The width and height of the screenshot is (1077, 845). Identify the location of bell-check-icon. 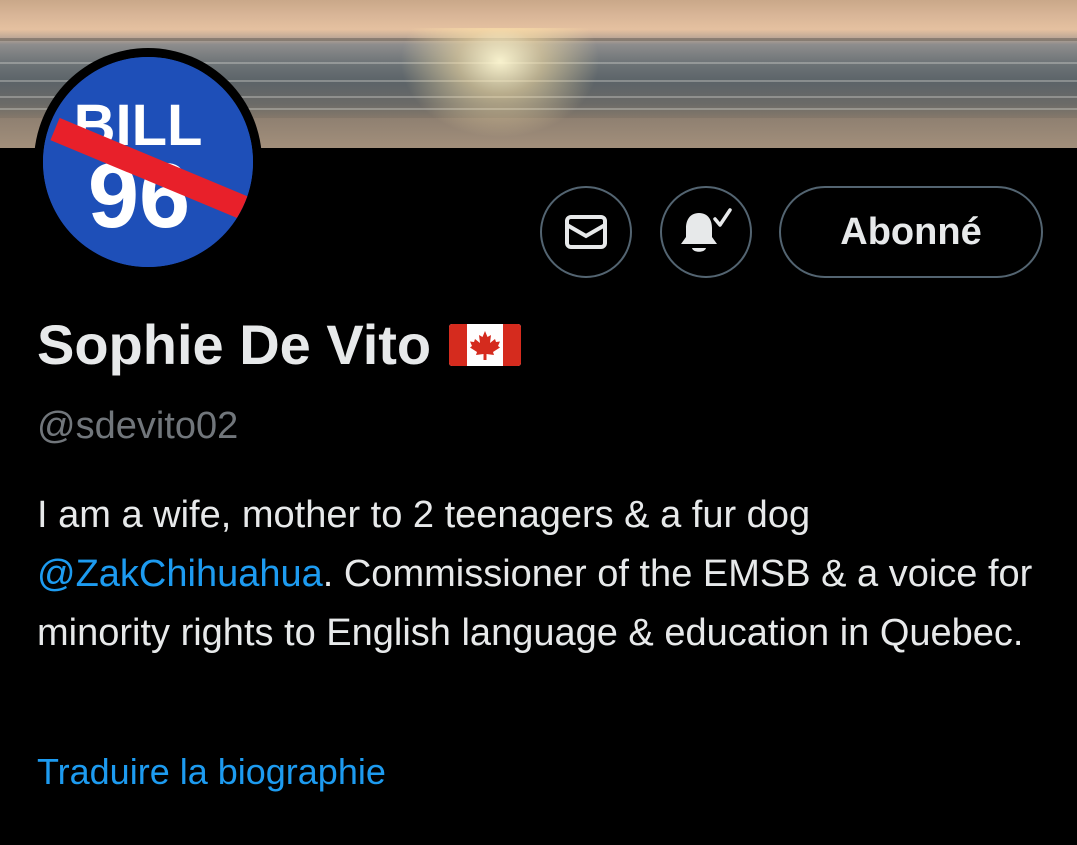
(706, 230).